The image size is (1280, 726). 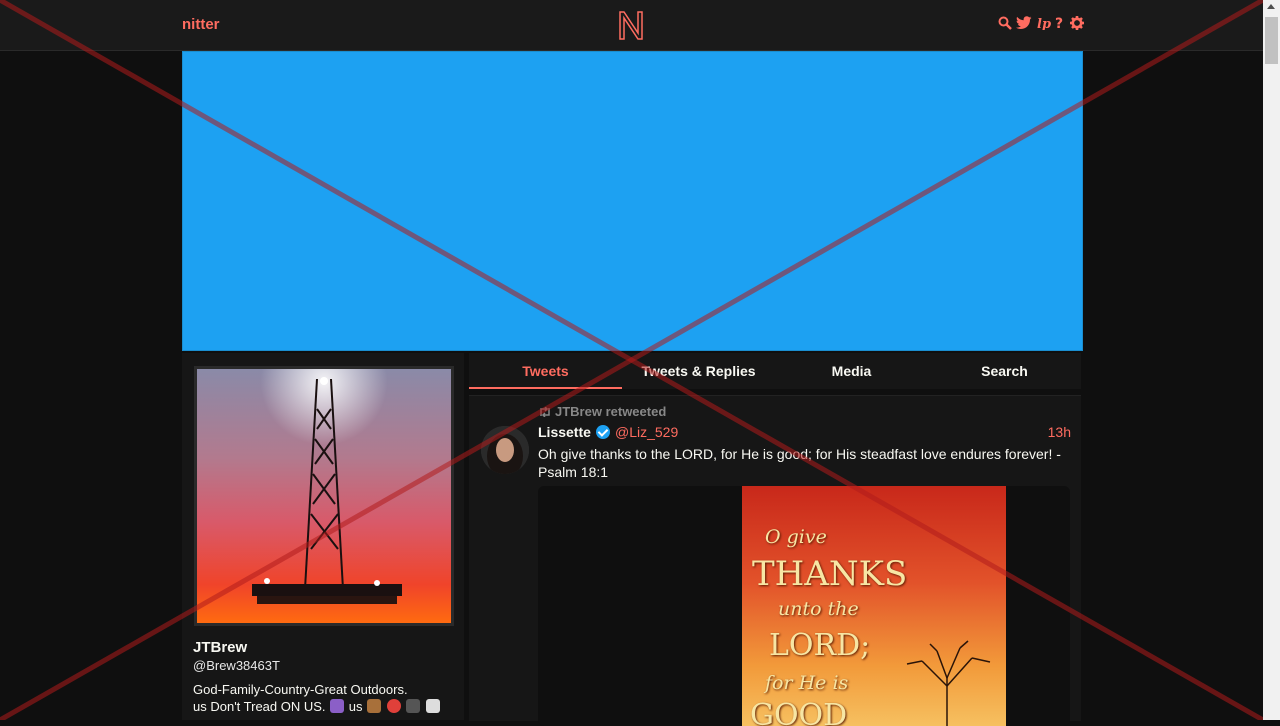 I want to click on svg-text: lp, so click(x=1044, y=23).